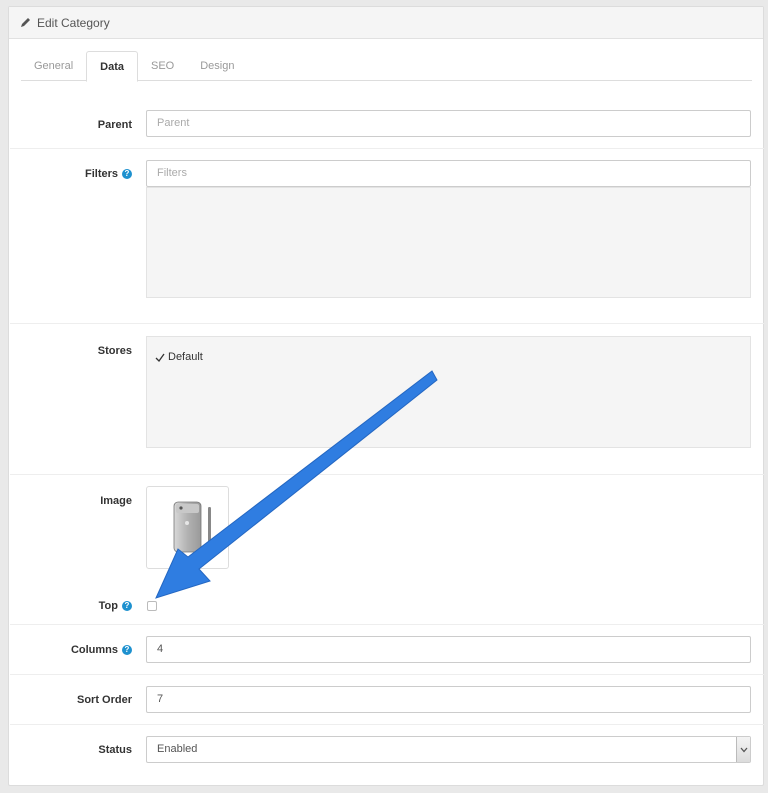 This screenshot has width=768, height=793. What do you see at coordinates (112, 66) in the screenshot?
I see `tab-data: Data` at bounding box center [112, 66].